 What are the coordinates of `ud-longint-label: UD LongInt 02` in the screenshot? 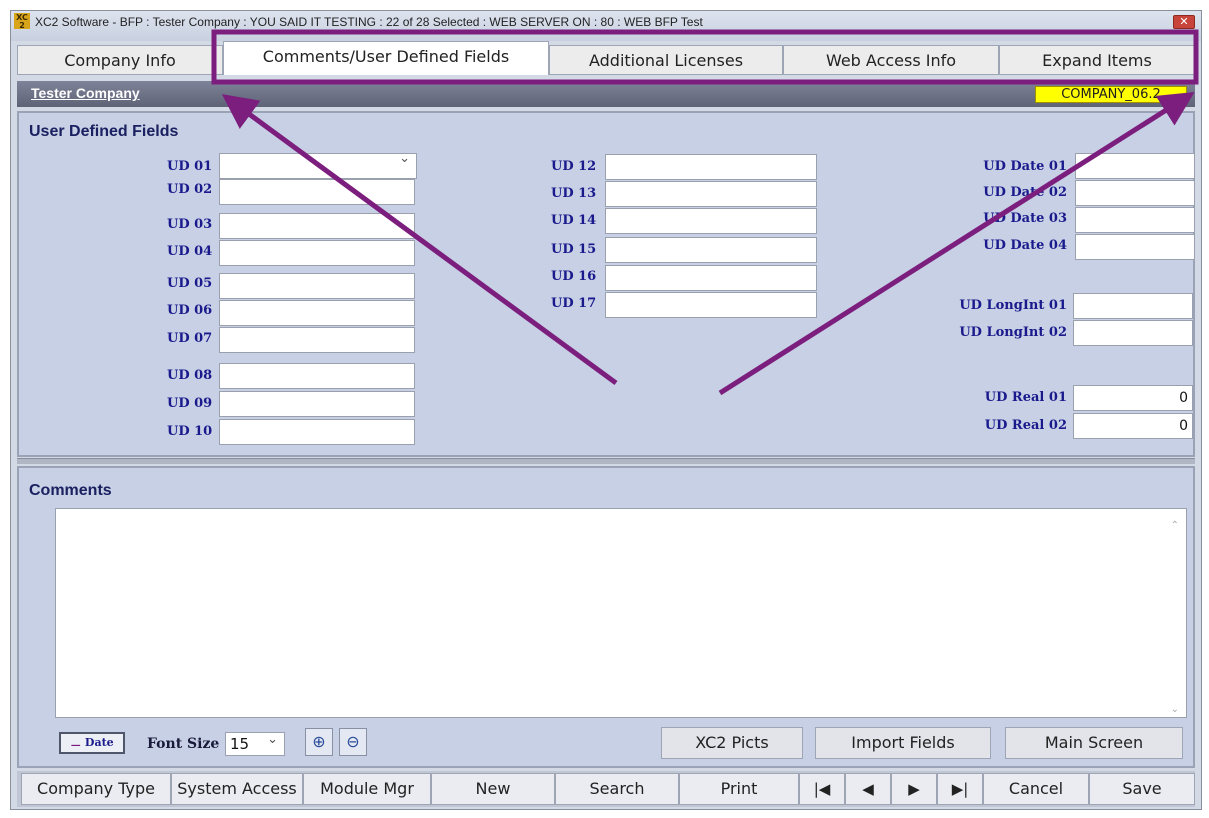 It's located at (1013, 332).